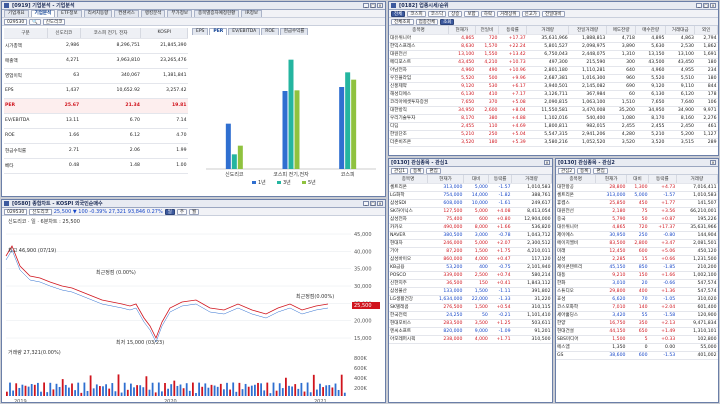  I want to click on list-item: NAVER 380,500 3,000 -0.78 1,043,712, so click(470, 235).